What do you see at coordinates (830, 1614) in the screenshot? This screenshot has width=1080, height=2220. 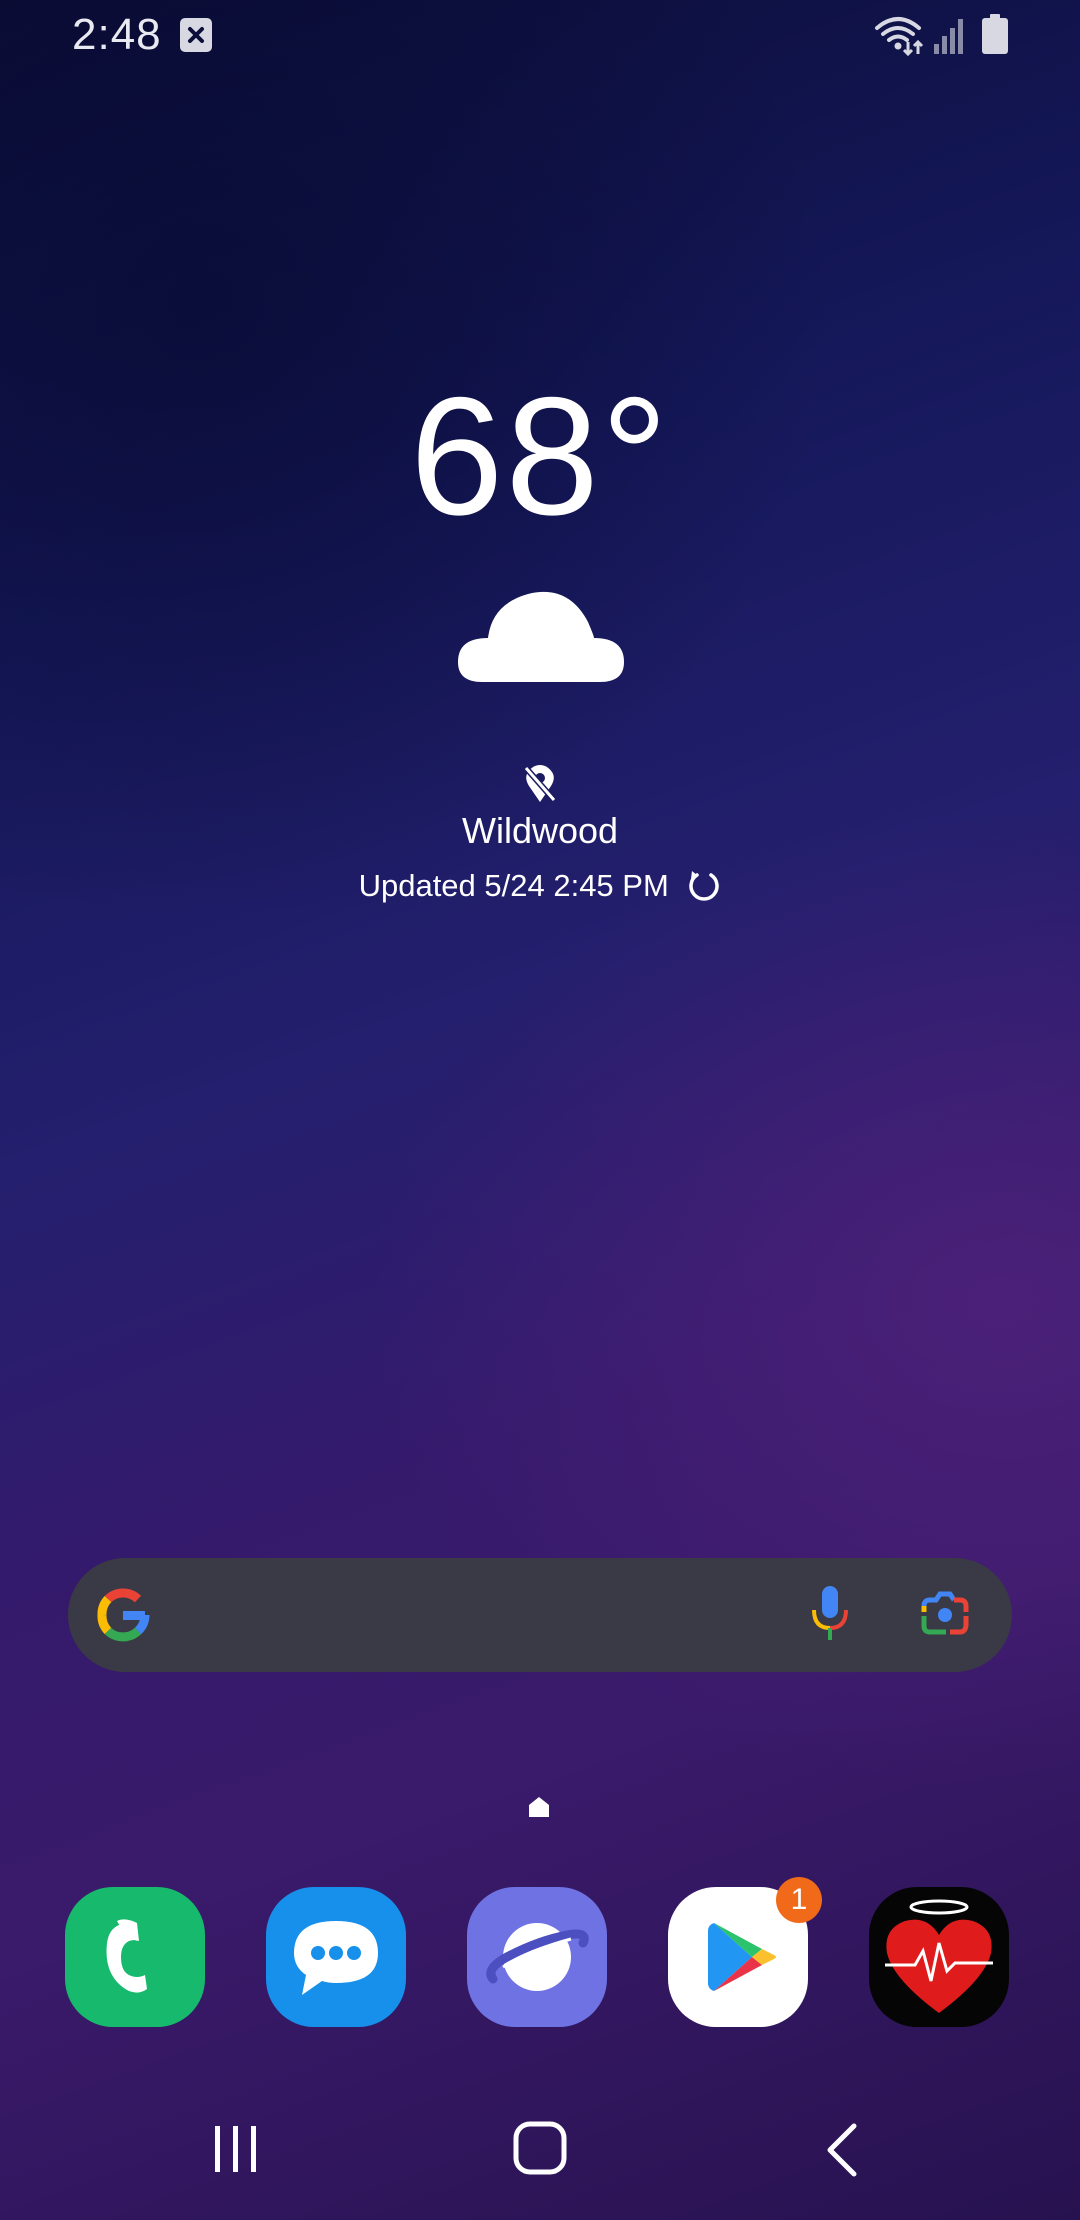 I see `mic-icon` at bounding box center [830, 1614].